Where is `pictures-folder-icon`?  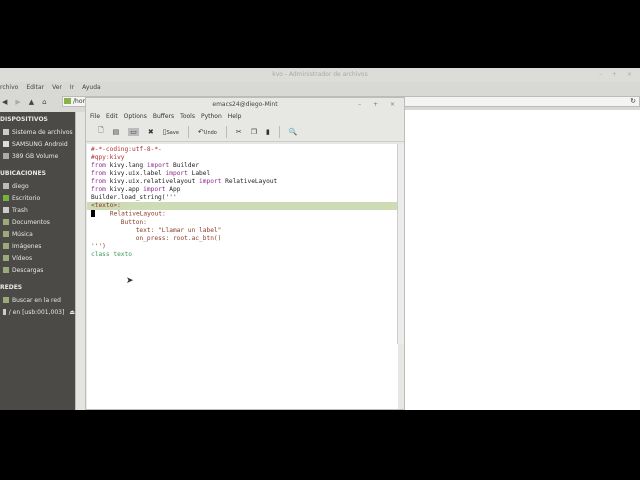
pictures-folder-icon is located at coordinates (6, 246).